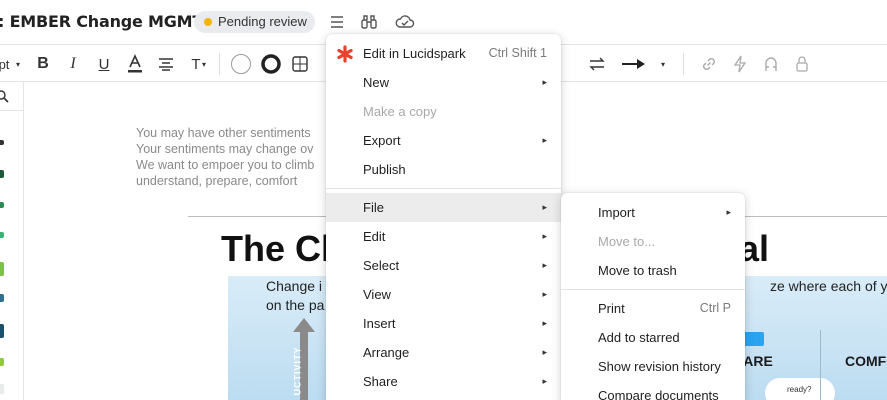  I want to click on slide-small-text: ready?, so click(799, 389).